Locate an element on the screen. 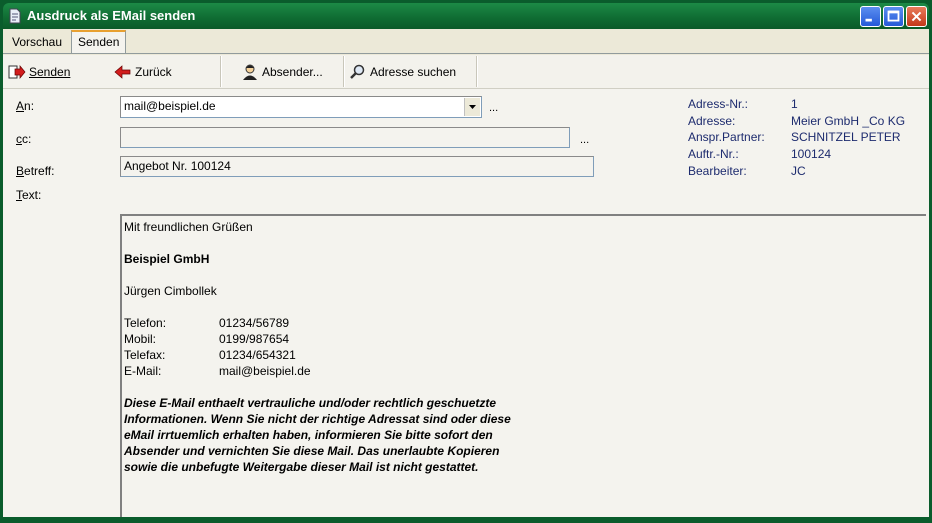  contact-label: Telefon: is located at coordinates (145, 323).